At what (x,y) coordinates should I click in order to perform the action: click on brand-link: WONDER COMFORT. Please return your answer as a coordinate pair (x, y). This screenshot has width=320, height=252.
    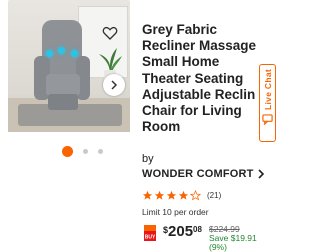
    Looking at the image, I should click on (203, 174).